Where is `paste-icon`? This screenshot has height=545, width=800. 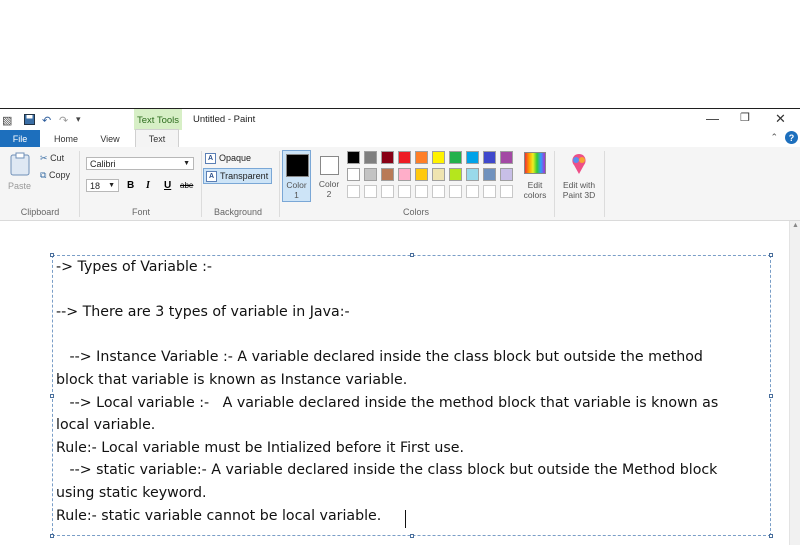 paste-icon is located at coordinates (20, 164).